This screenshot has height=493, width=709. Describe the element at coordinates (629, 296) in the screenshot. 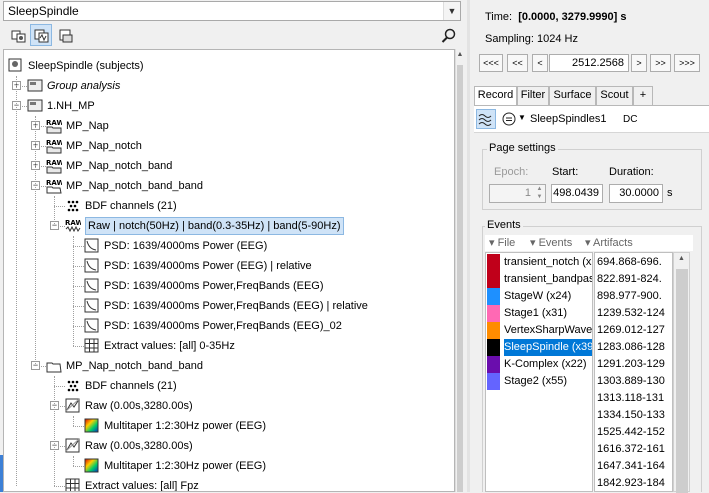

I see `event-occurrence-item: 898.977-900.` at that location.